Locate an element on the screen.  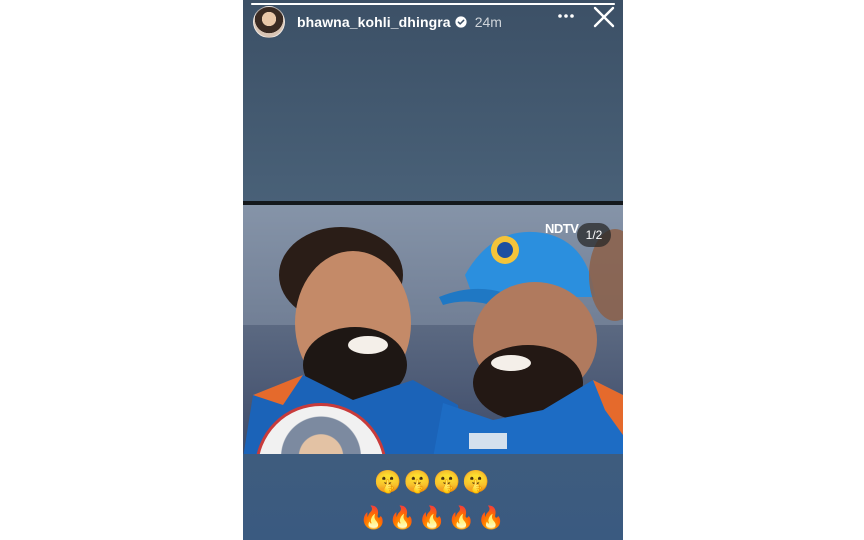
fire-emojis: 🔥🔥🔥🔥🔥 is located at coordinates (433, 518).